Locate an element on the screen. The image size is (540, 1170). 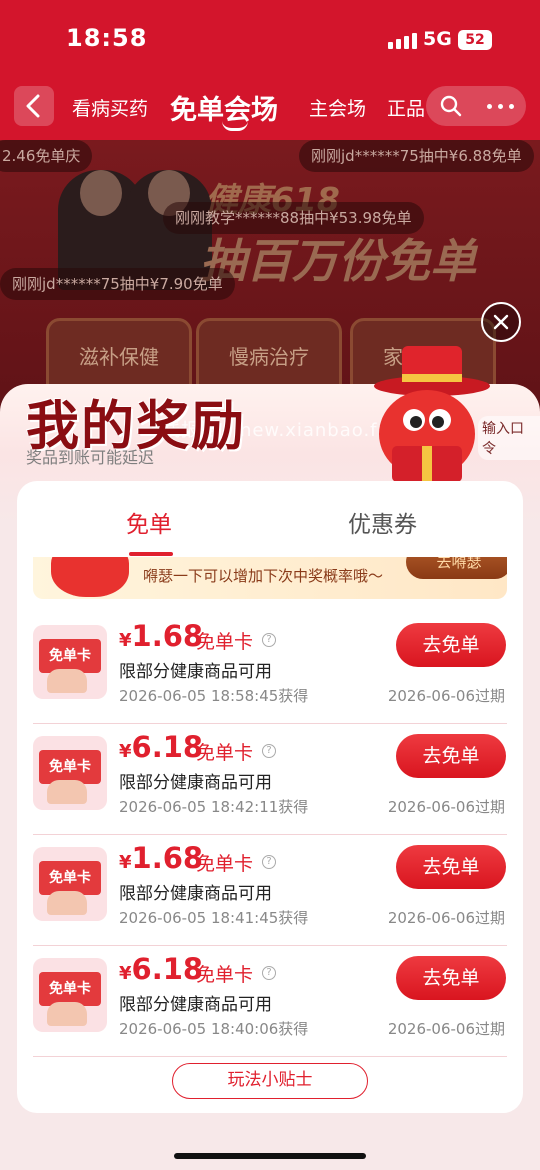
winner-ticker: 刚刚jd******75抽中¥6.88免单 is located at coordinates (416, 156).